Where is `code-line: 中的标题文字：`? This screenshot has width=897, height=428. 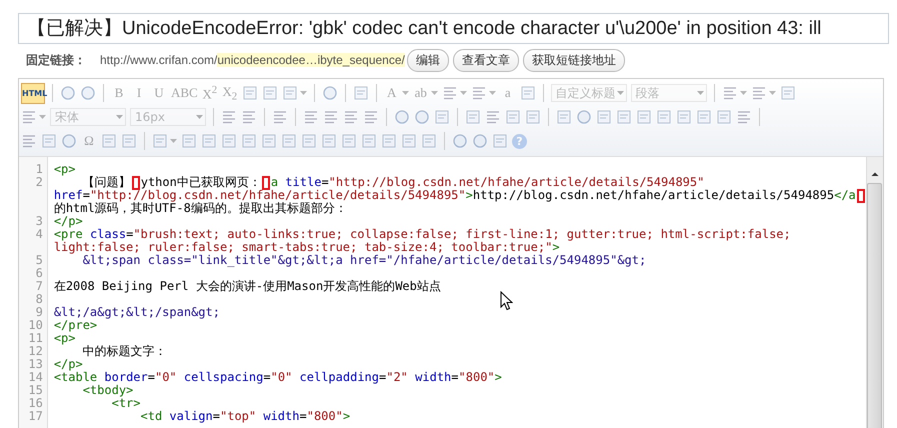
code-line: 中的标题文字： is located at coordinates (124, 351).